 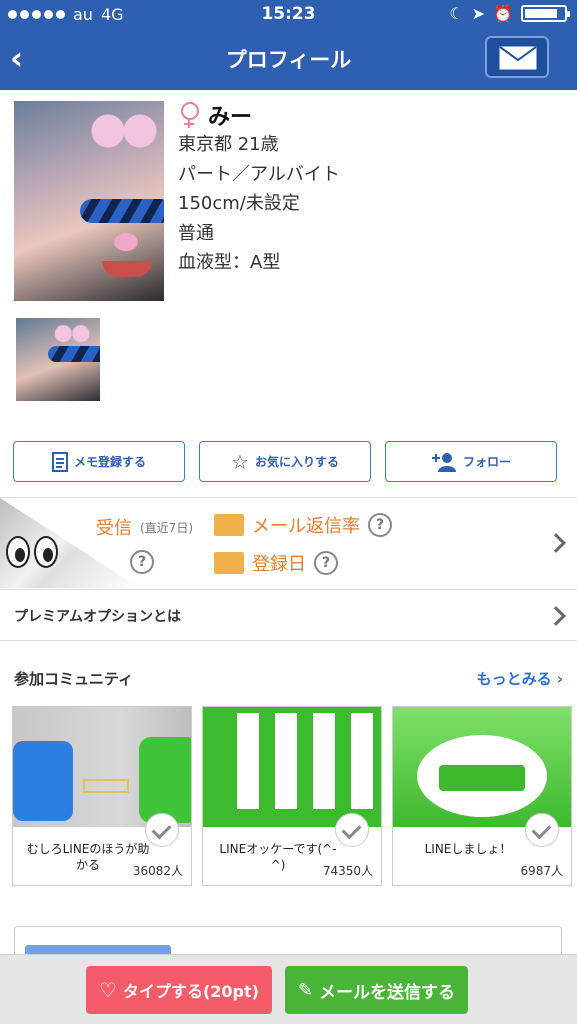 What do you see at coordinates (230, 117) in the screenshot?
I see `profile-name: みー` at bounding box center [230, 117].